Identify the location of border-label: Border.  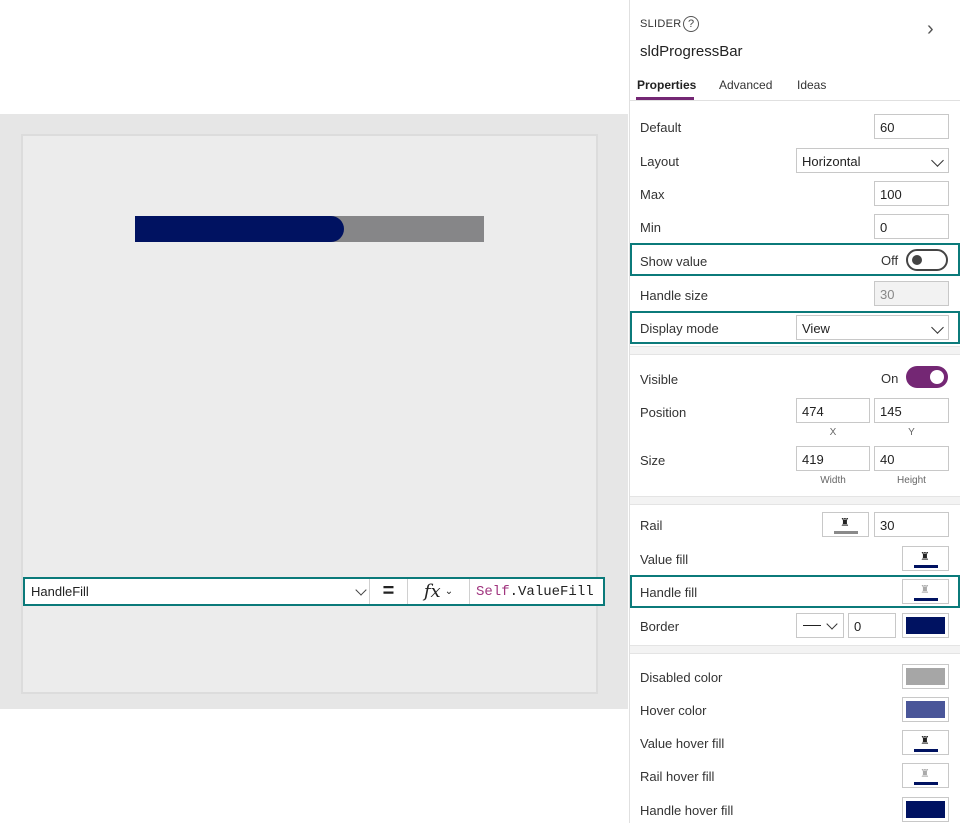
(660, 626).